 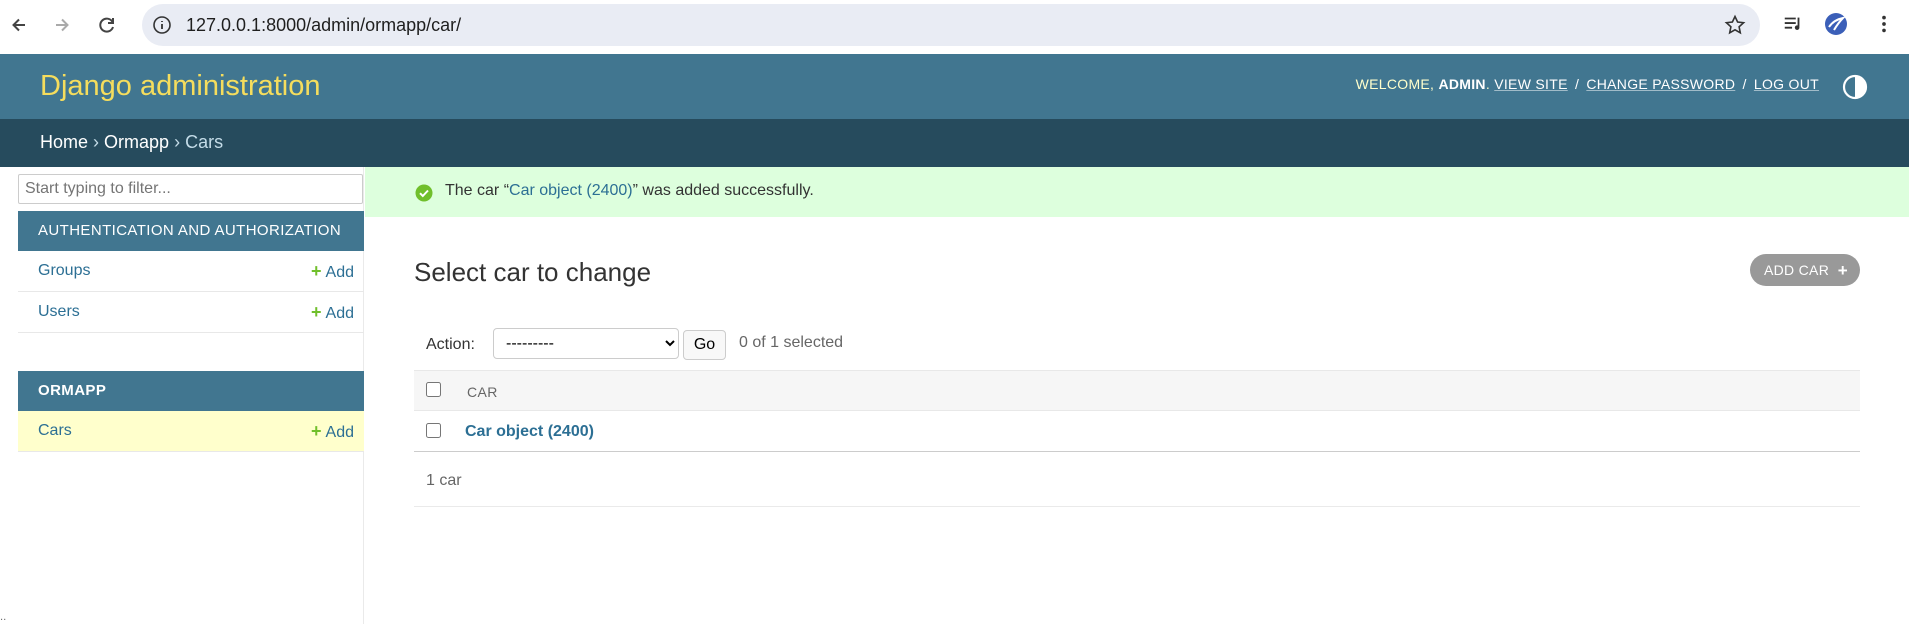 I want to click on browser-toolbar: 127.0.0.1:8000/admin/ormapp/car/, so click(x=954, y=27).